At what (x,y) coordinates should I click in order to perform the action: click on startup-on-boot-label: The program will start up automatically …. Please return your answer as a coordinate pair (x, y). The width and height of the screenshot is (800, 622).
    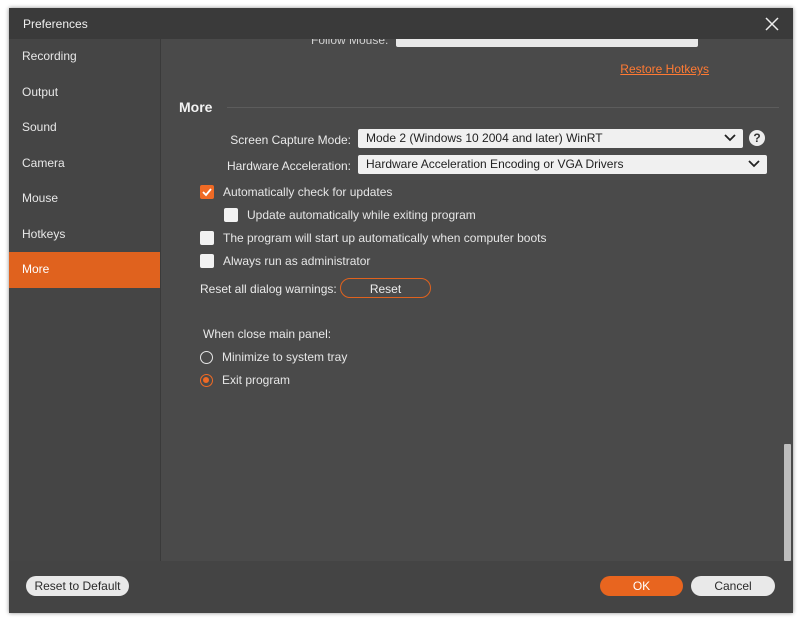
    Looking at the image, I should click on (385, 238).